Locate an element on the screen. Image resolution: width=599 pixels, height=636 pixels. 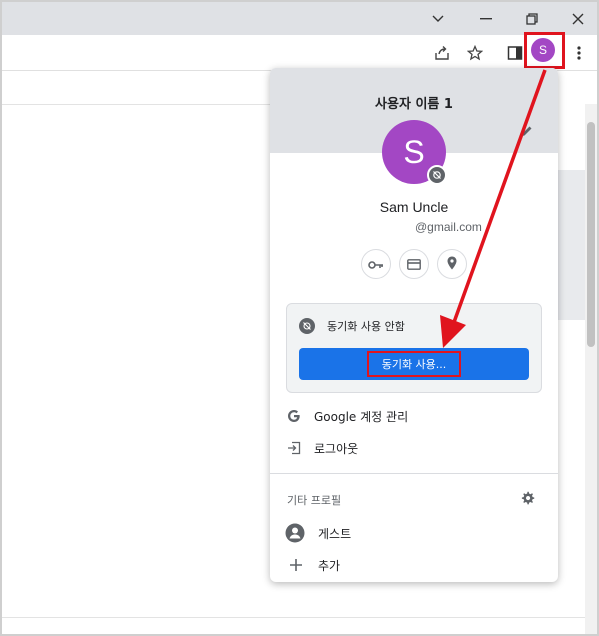
star-icon is located at coordinates (475, 53).